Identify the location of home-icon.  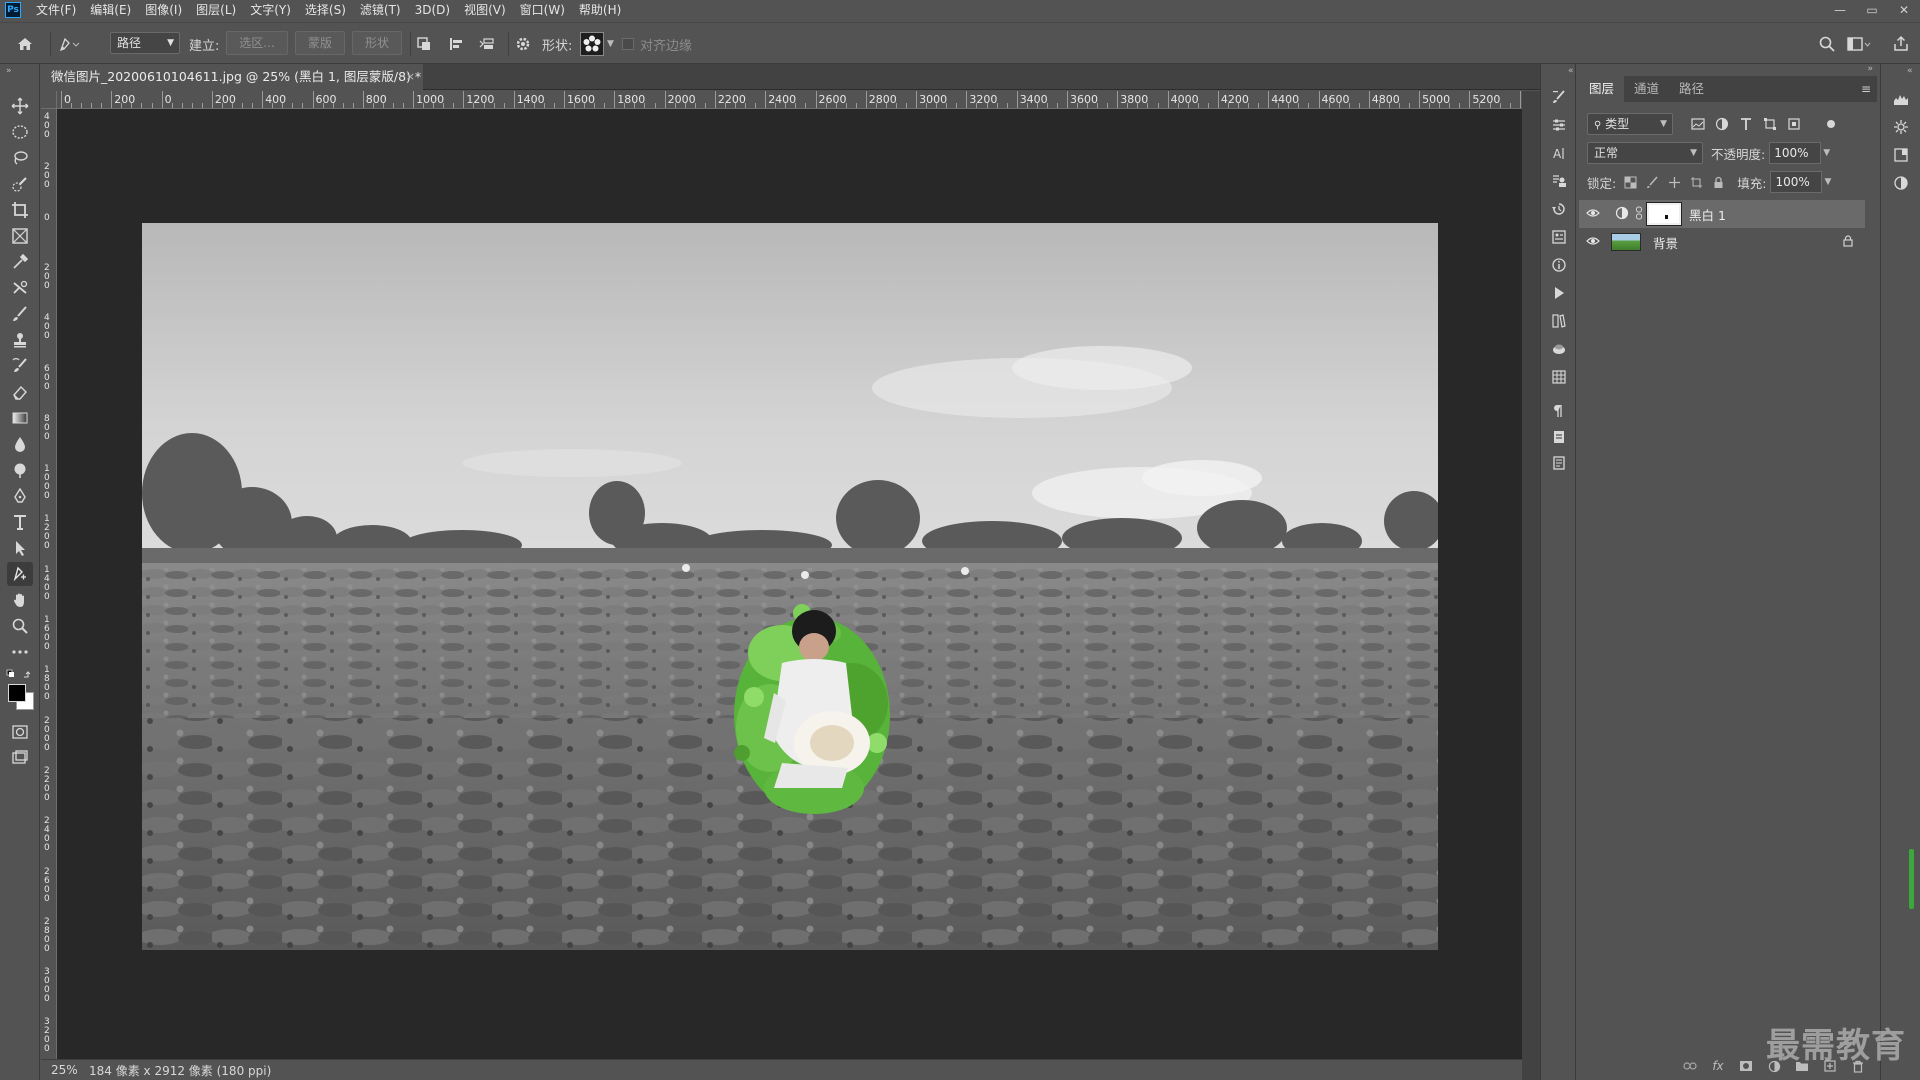
(25, 44).